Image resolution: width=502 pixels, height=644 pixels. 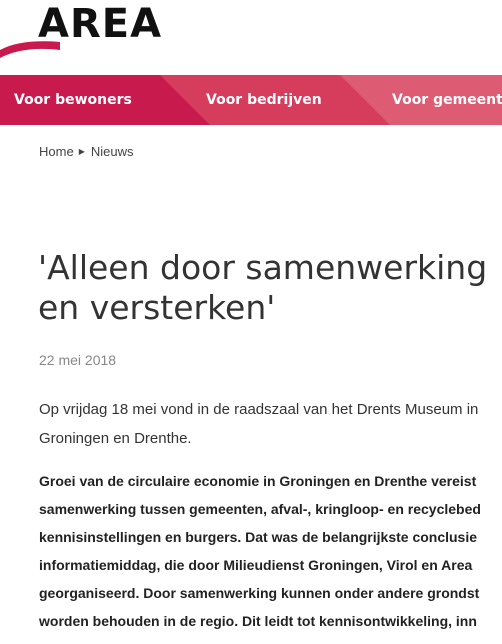 What do you see at coordinates (56, 151) in the screenshot?
I see `breadcrumb-home-link: Home` at bounding box center [56, 151].